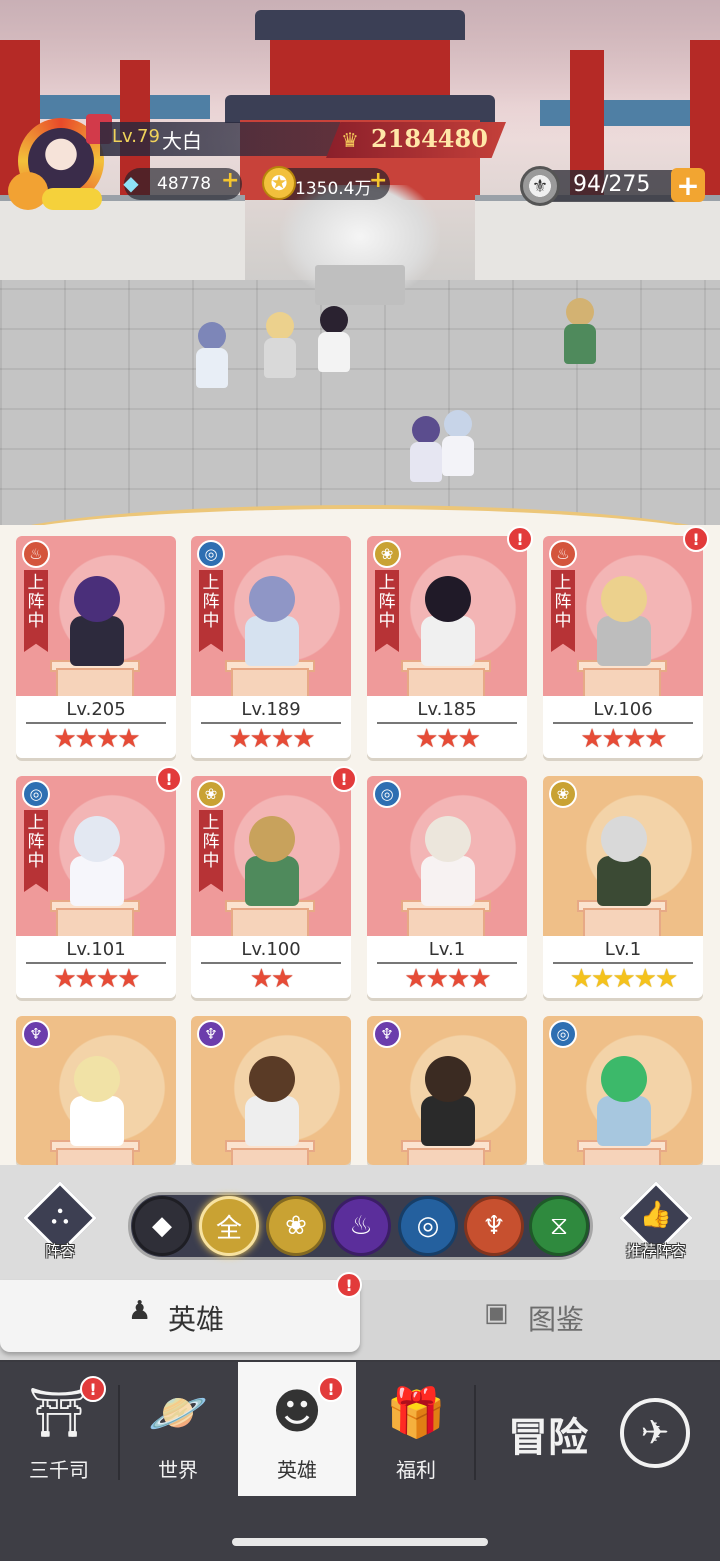 The image size is (720, 1561). I want to click on dark-flame-icon: ♨, so click(361, 1226).